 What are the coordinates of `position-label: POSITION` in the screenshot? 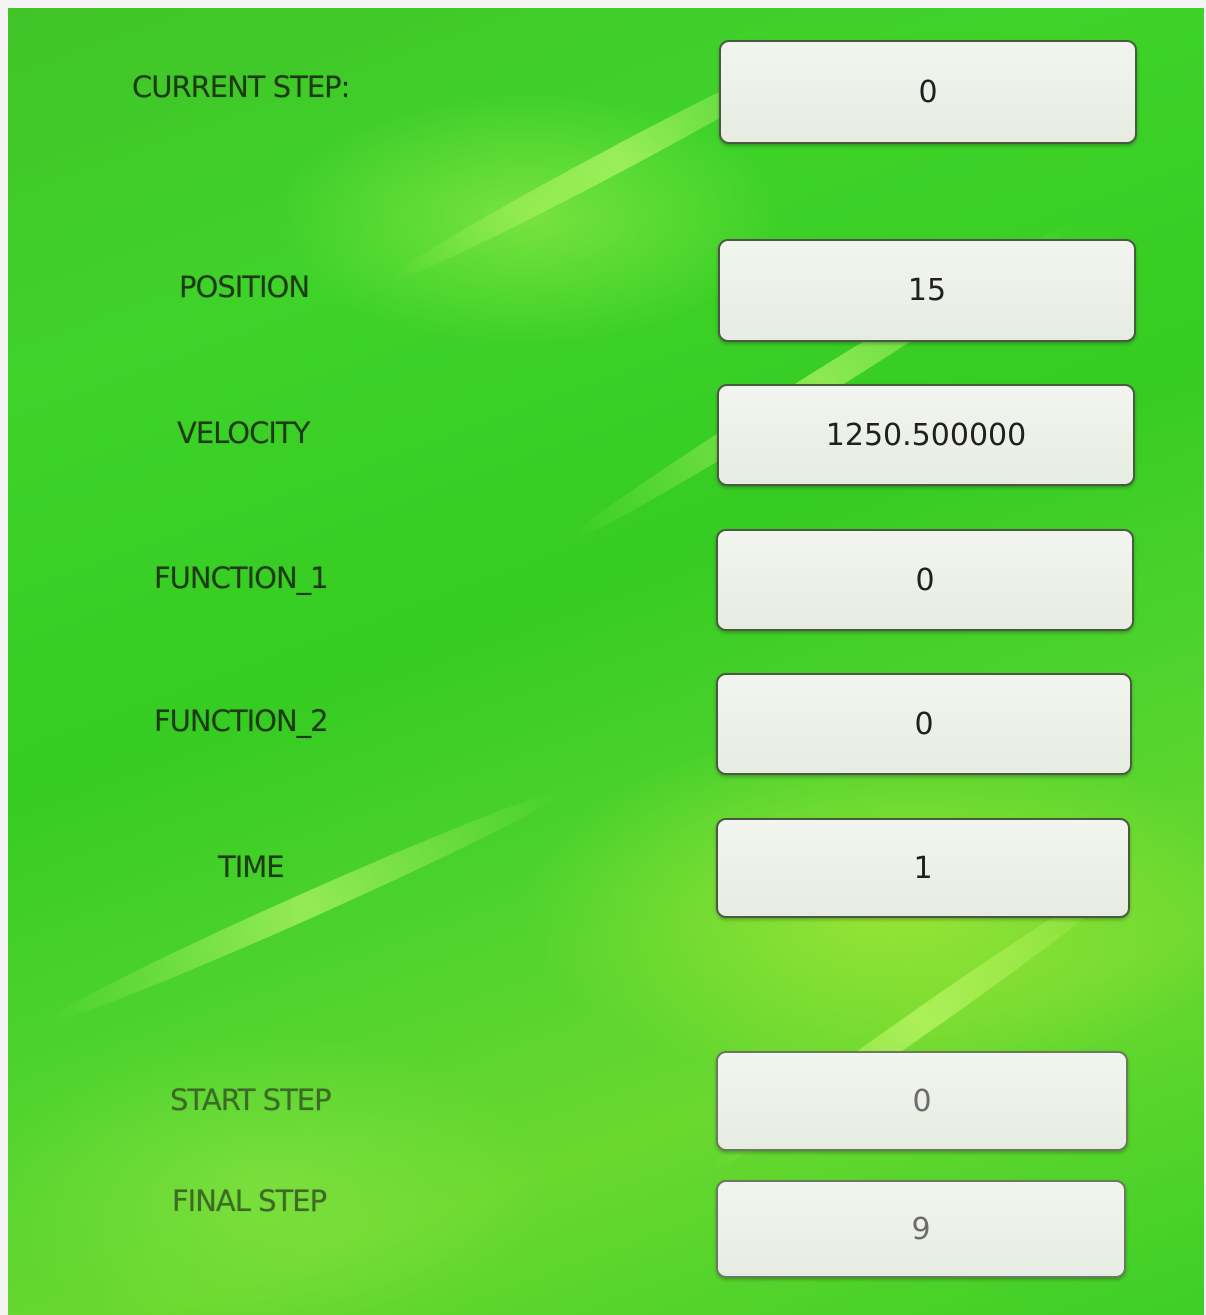 It's located at (244, 287).